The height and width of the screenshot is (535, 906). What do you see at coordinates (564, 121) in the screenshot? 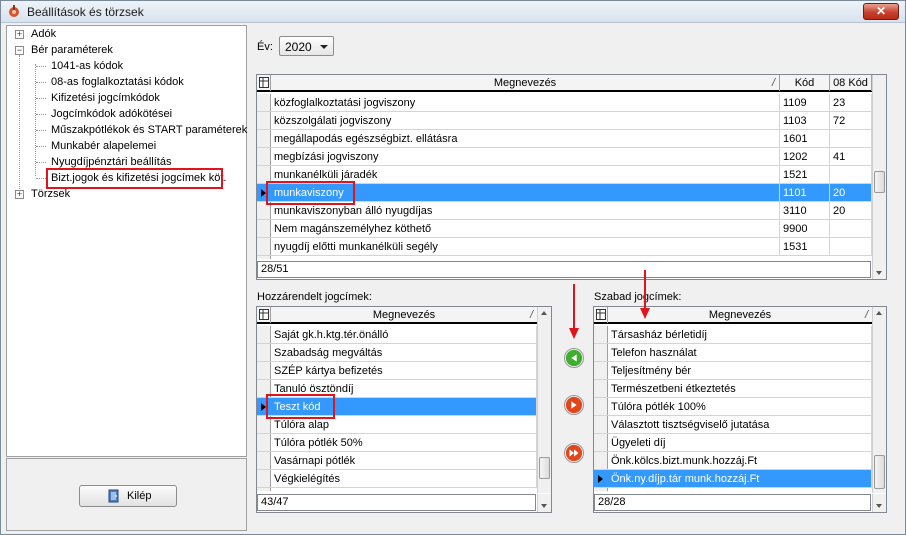
I see `top-grid-row: közszolgálati jogviszony 1103 72` at bounding box center [564, 121].